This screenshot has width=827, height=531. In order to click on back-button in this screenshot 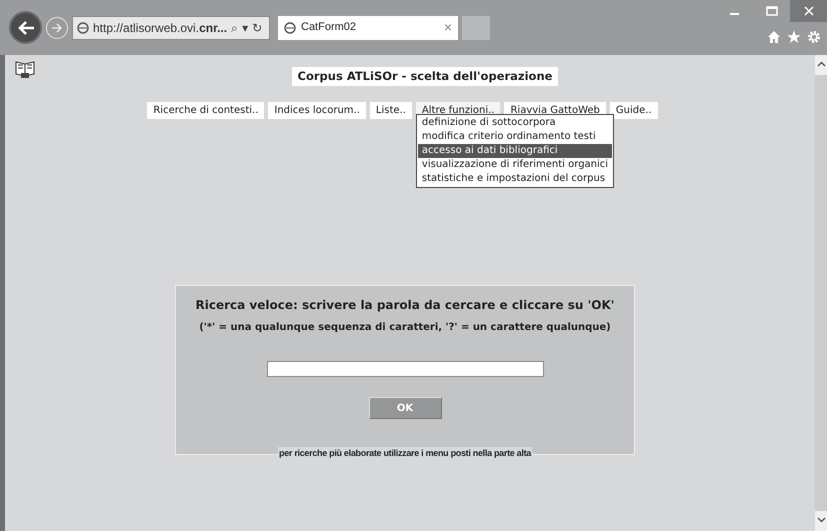, I will do `click(25, 27)`.